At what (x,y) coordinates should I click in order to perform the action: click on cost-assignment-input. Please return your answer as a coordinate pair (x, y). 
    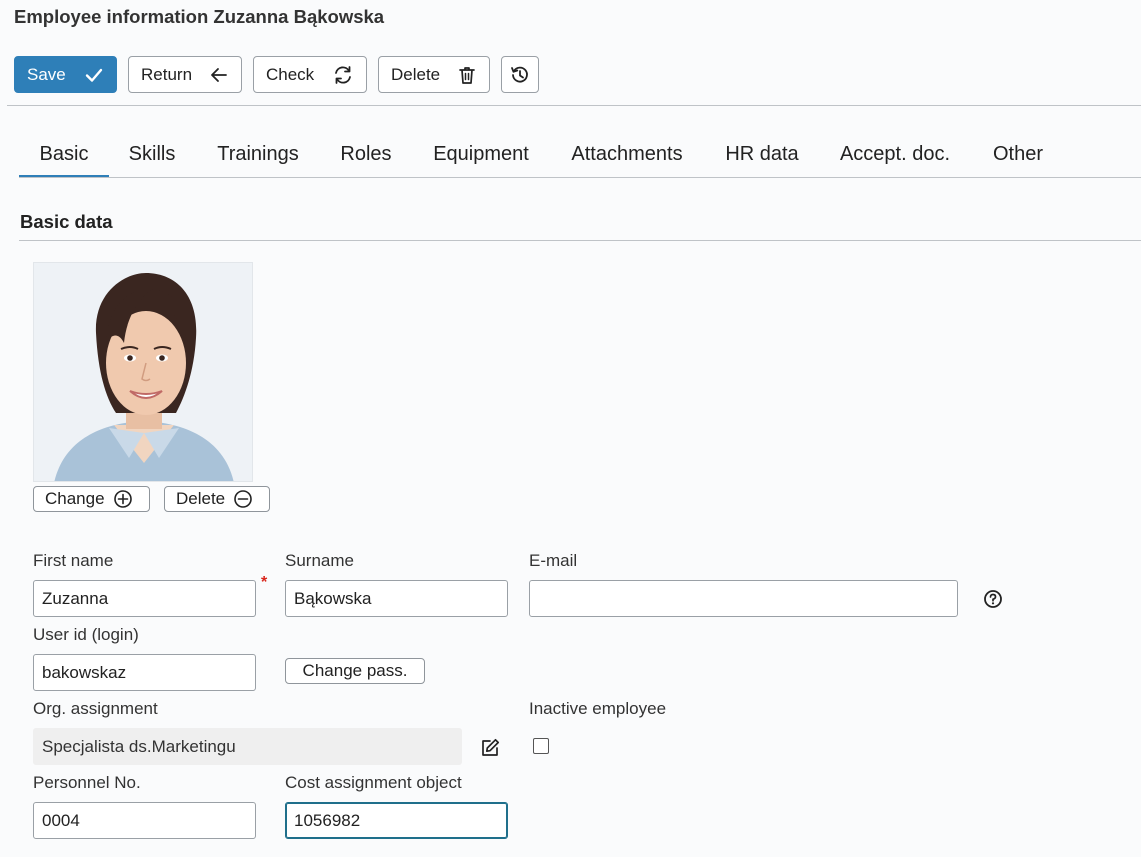
    Looking at the image, I should click on (396, 820).